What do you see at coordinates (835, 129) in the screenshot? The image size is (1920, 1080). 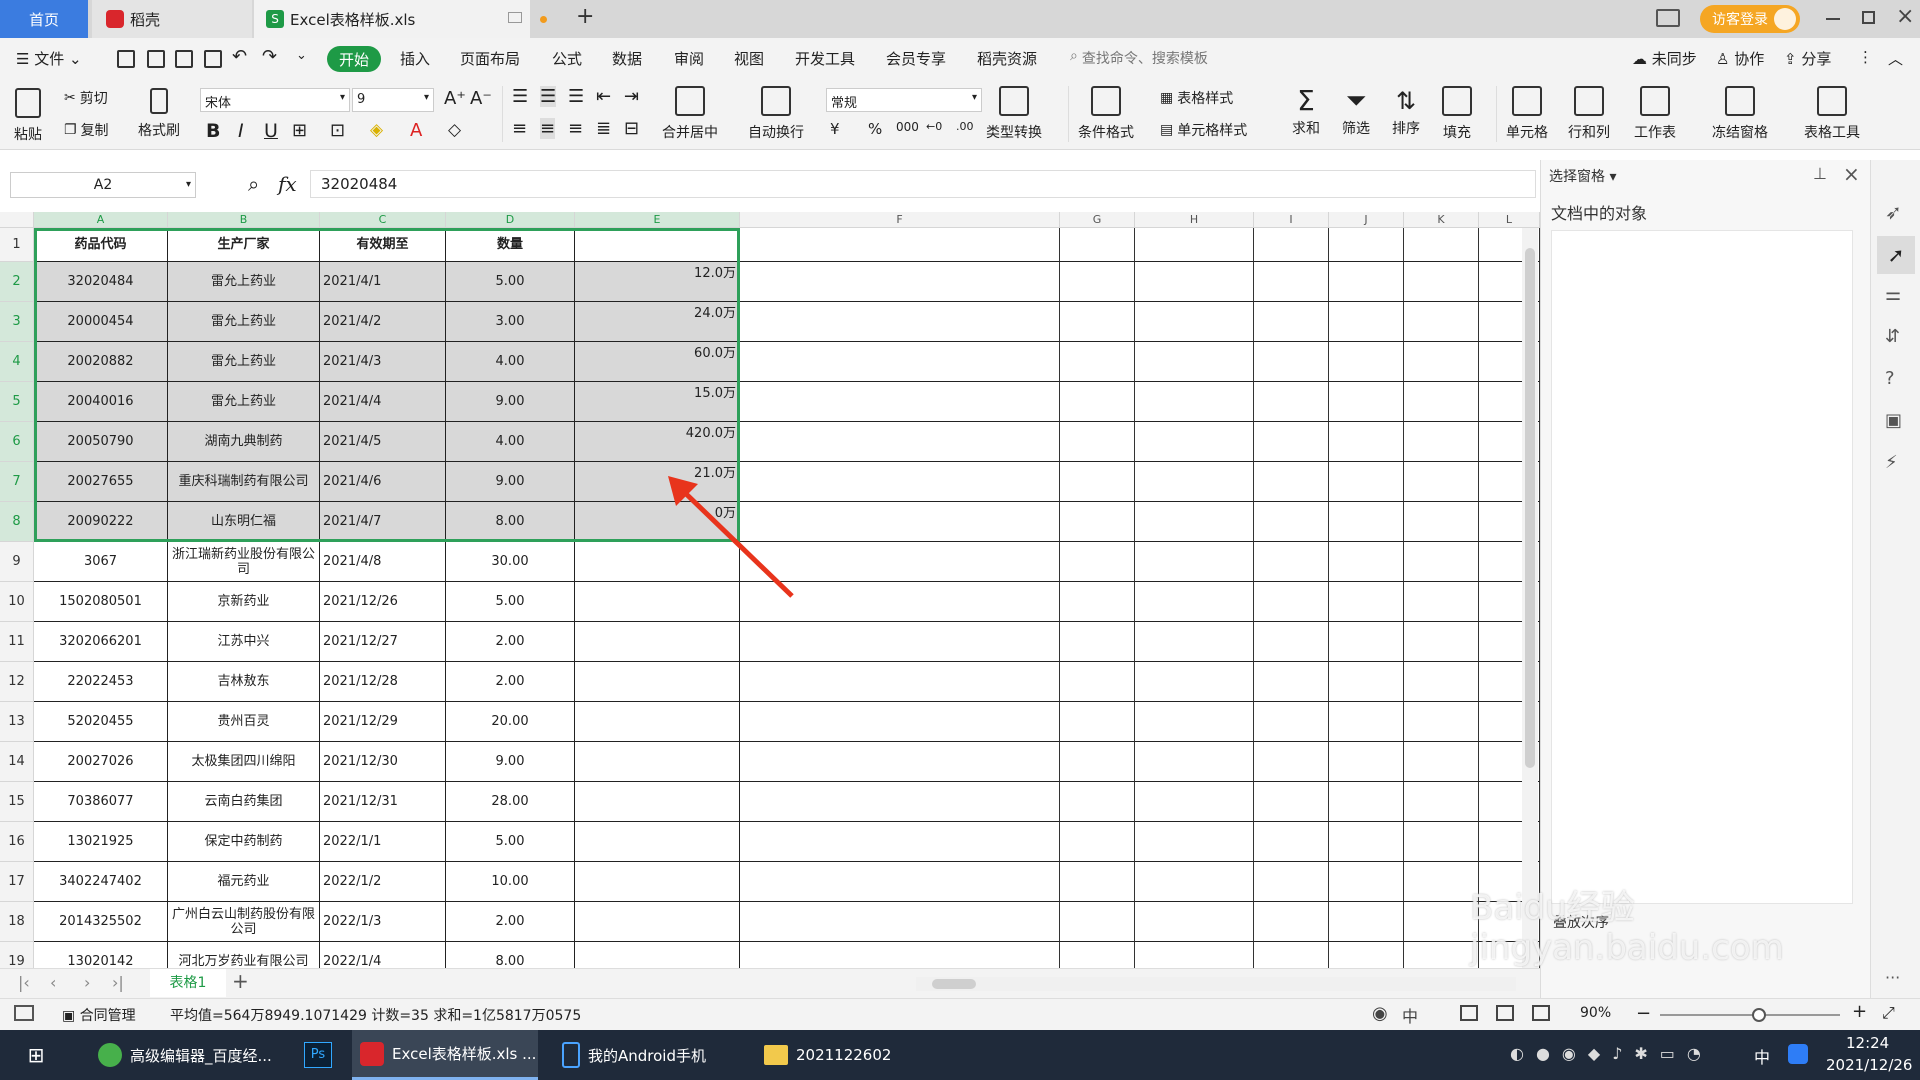 I see `currency-icon: ¥` at bounding box center [835, 129].